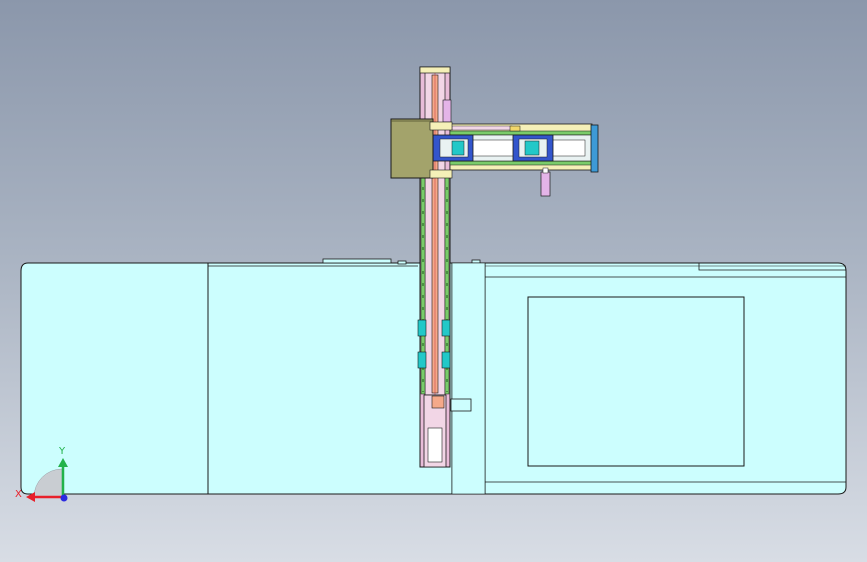 The height and width of the screenshot is (562, 867). Describe the element at coordinates (594, 148) in the screenshot. I see `beam-end-cap` at that location.